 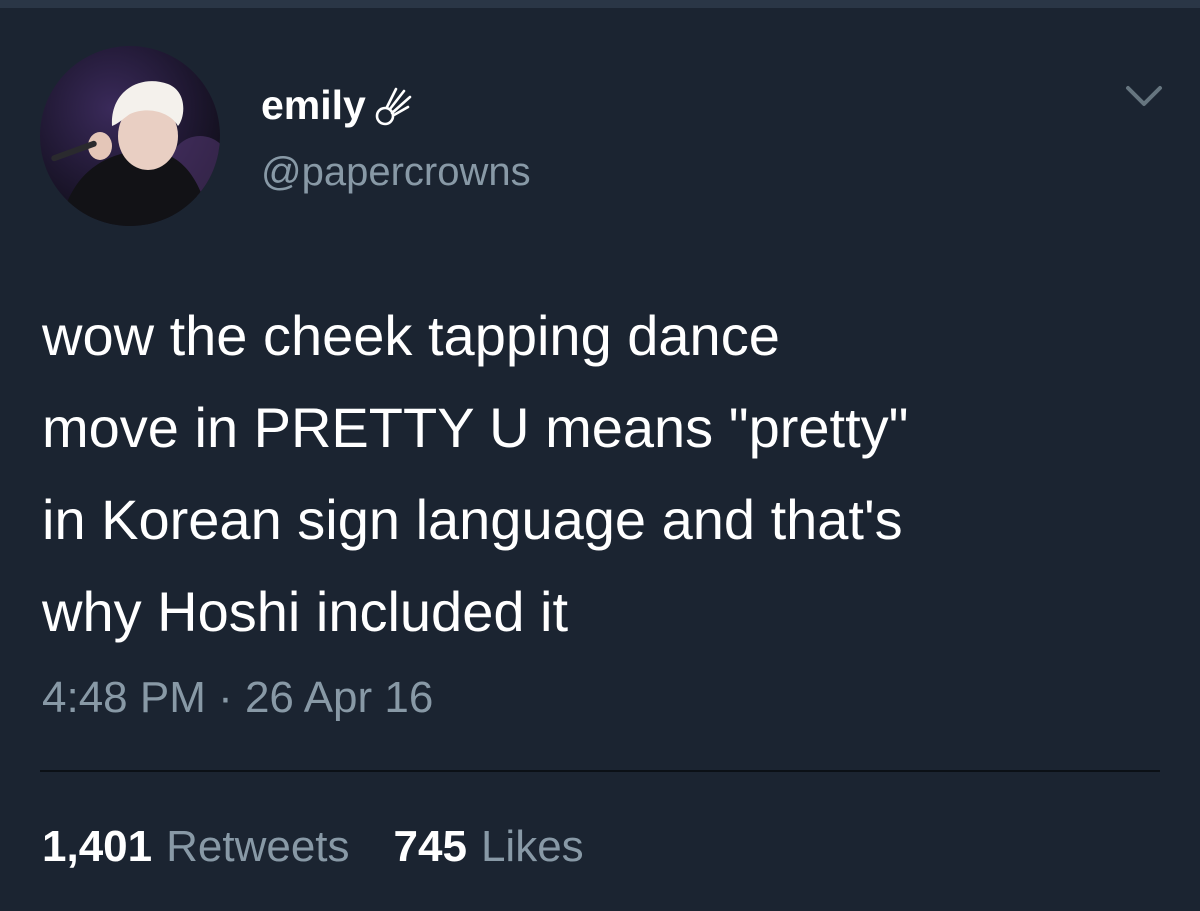 I want to click on retweets-count: 1,401, so click(x=97, y=846).